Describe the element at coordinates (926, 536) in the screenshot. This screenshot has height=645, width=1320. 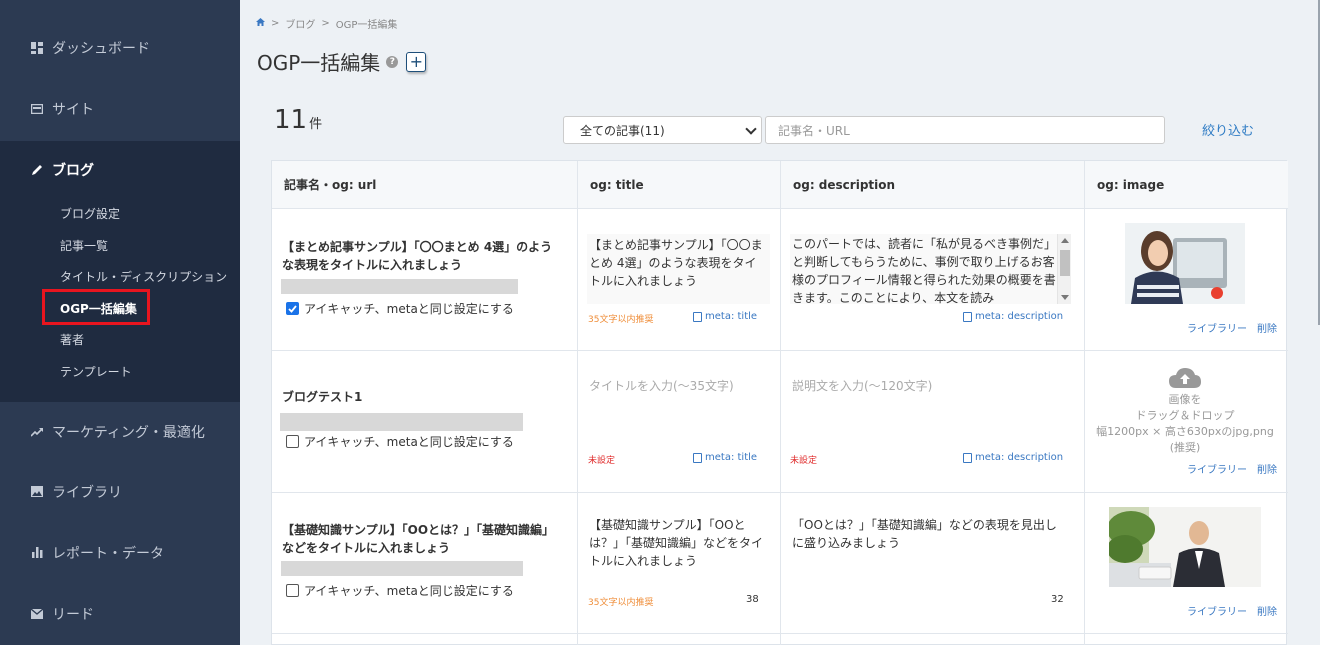
I see `row-3-og-description-input: 「OOとは？」「基礎知識編」などの表現を見出しに盛り込みましょう` at that location.